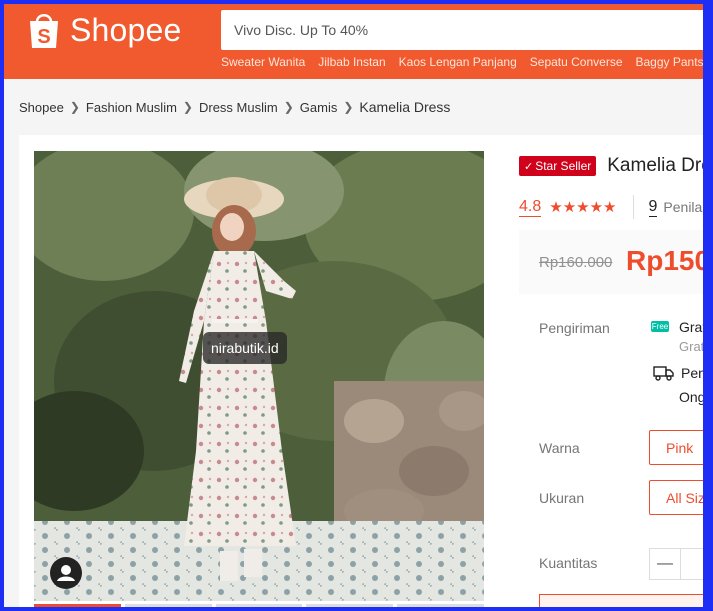 This screenshot has width=713, height=611. Describe the element at coordinates (263, 62) in the screenshot. I see `suggestion-link: Sweater Wanita` at that location.